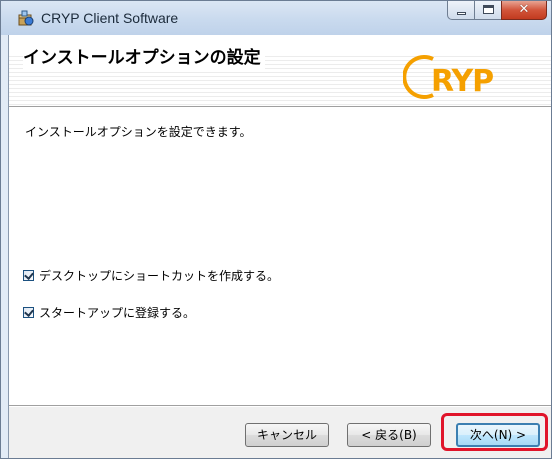  I want to click on minimize-button, so click(460, 10).